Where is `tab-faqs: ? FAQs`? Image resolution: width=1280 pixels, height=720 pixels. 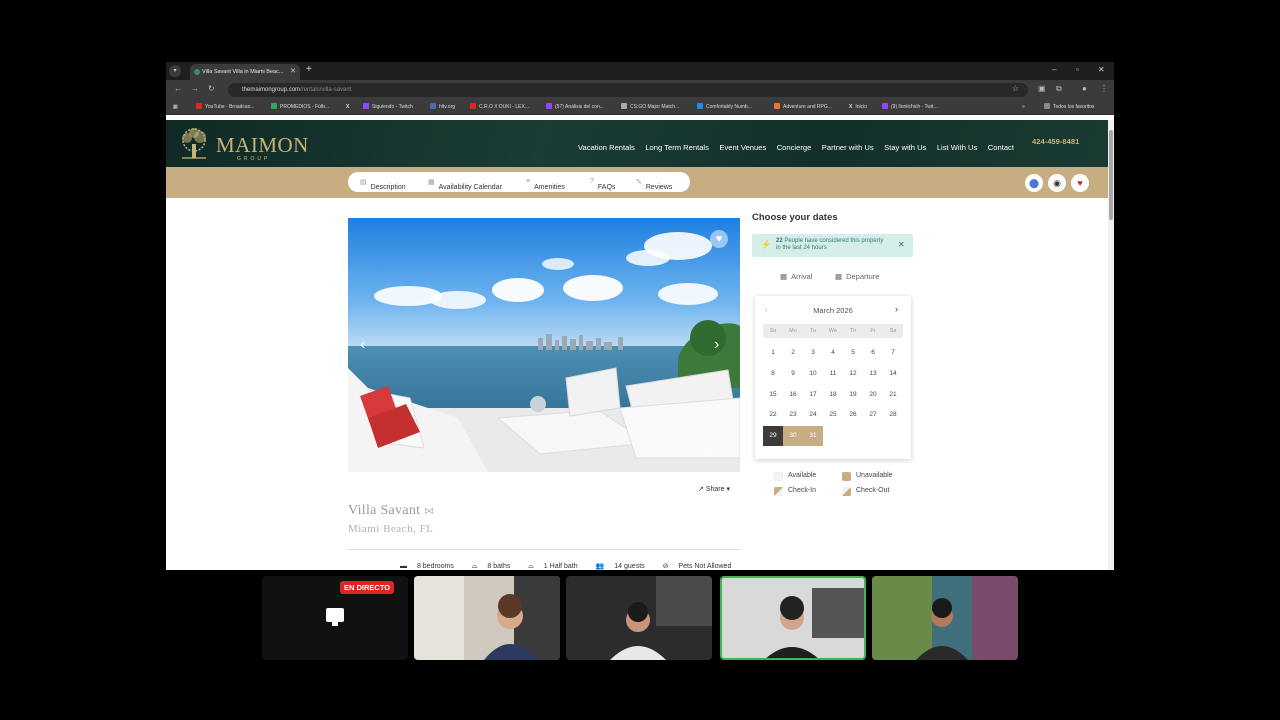 tab-faqs: ? FAQs is located at coordinates (602, 184).